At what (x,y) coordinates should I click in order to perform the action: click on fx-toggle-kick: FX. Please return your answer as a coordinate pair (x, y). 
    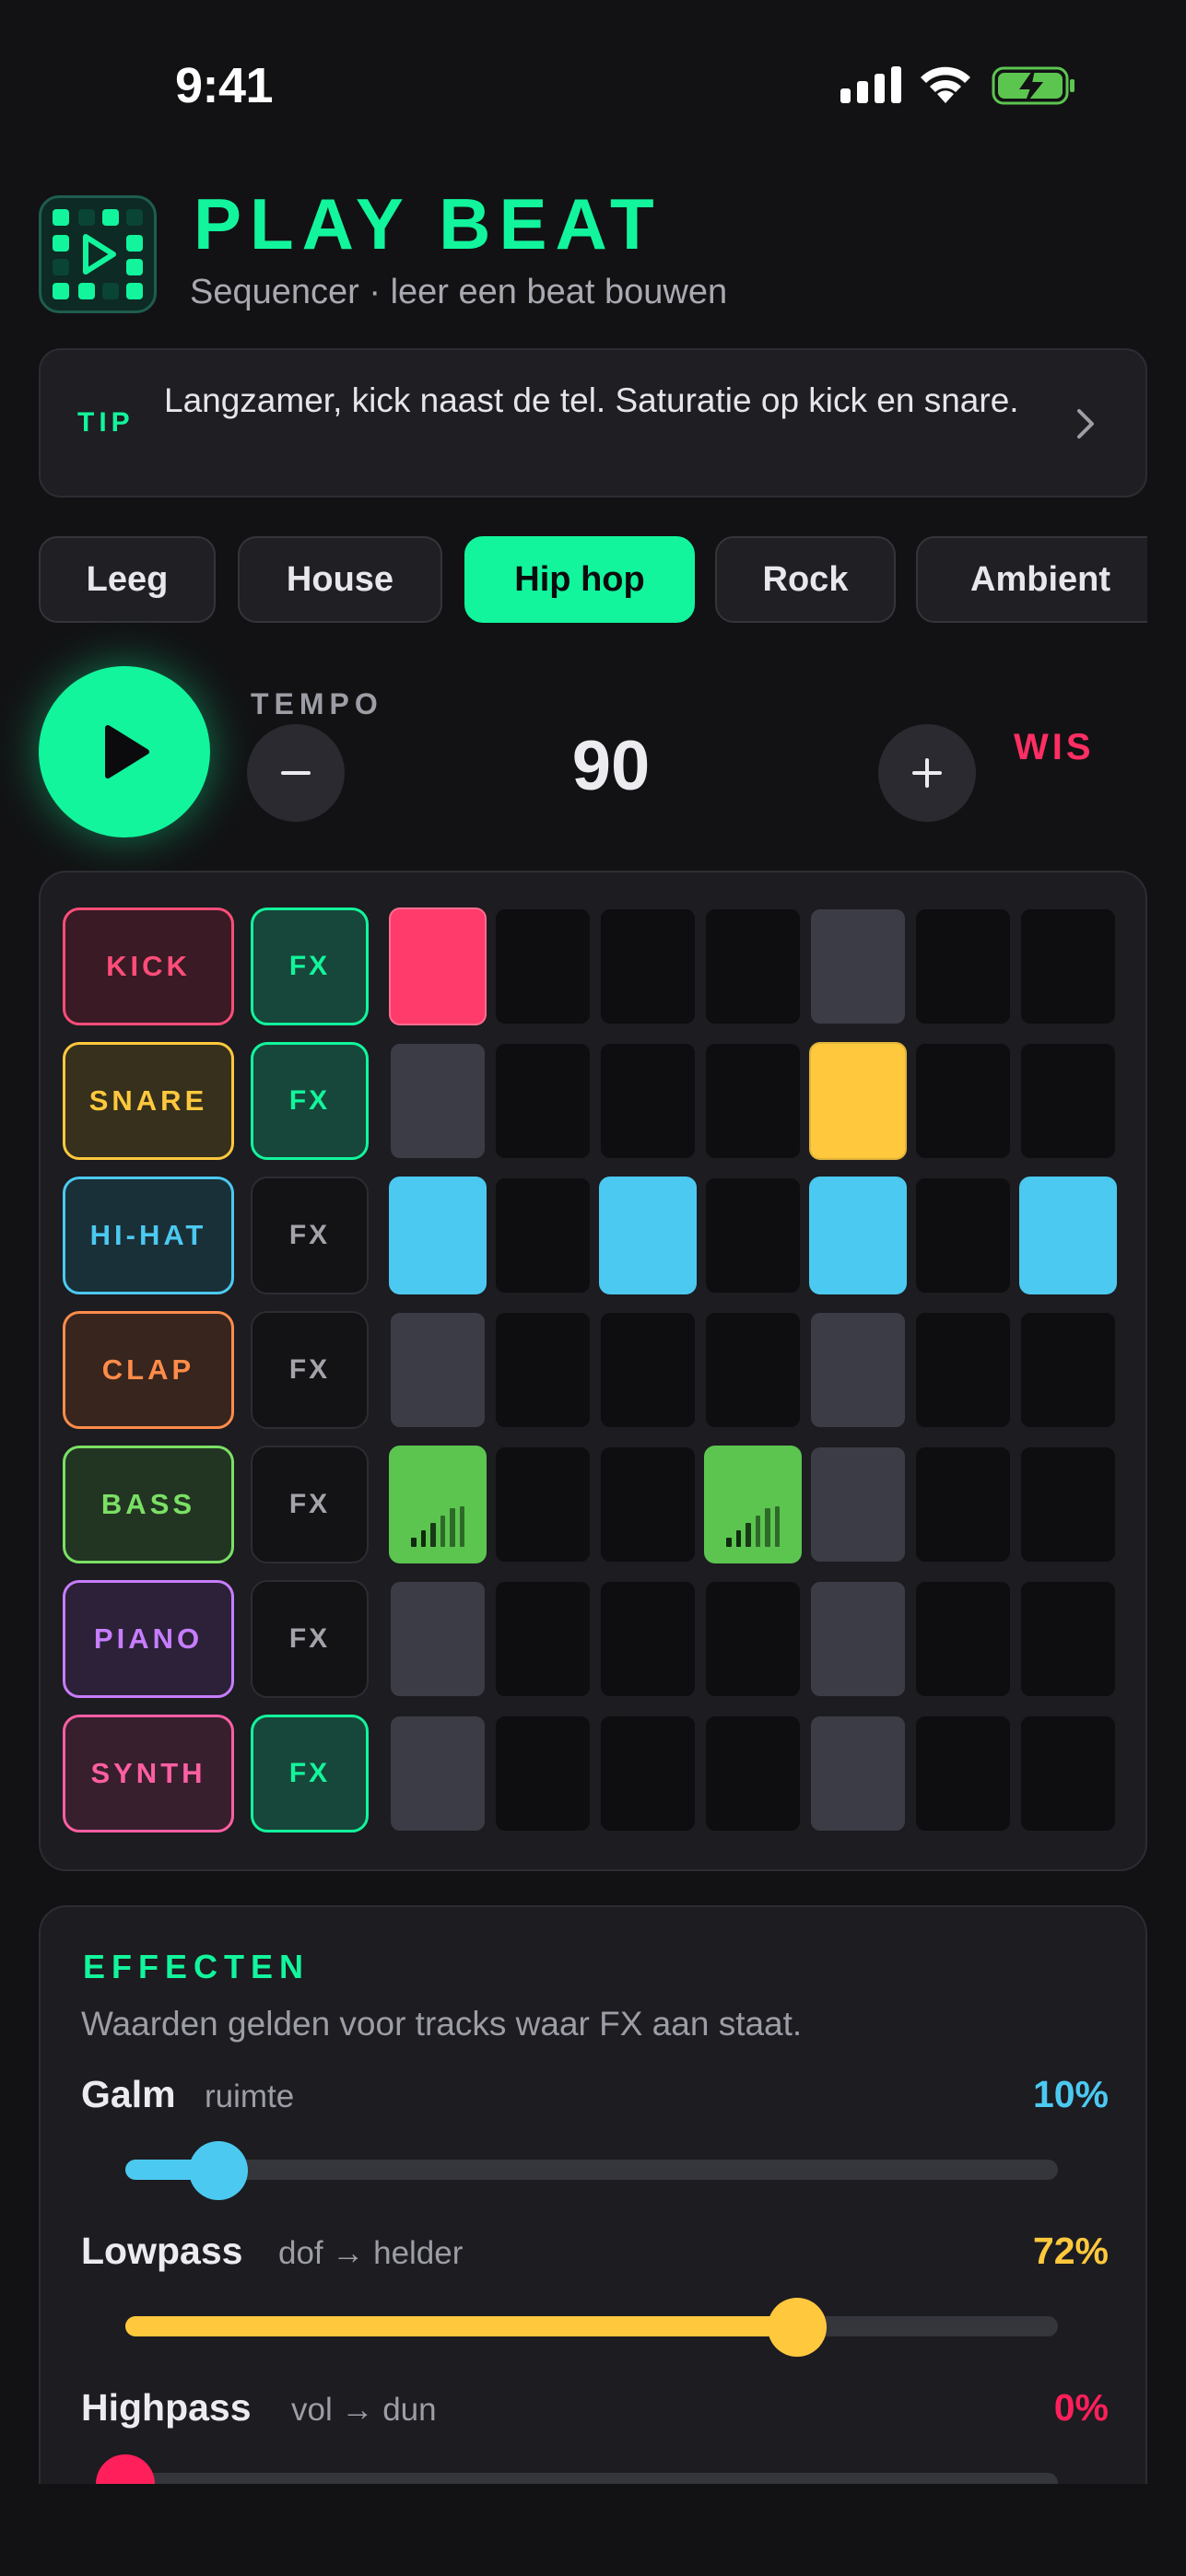
    Looking at the image, I should click on (310, 966).